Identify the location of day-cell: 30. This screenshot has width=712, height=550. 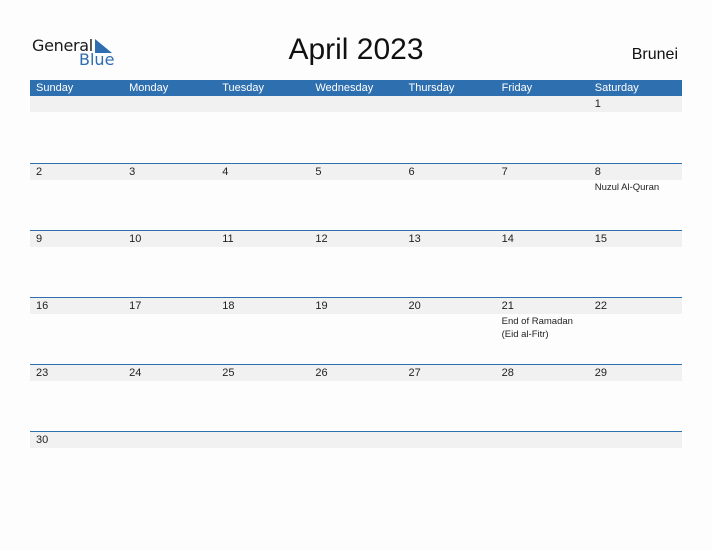
(76, 440).